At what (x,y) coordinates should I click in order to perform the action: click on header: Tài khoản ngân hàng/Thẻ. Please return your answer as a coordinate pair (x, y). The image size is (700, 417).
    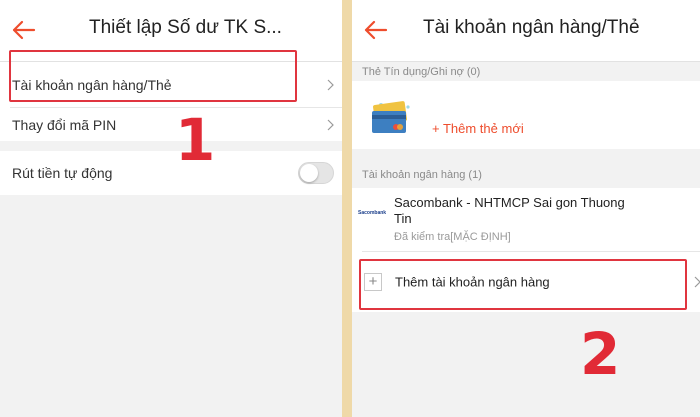
    Looking at the image, I should click on (526, 31).